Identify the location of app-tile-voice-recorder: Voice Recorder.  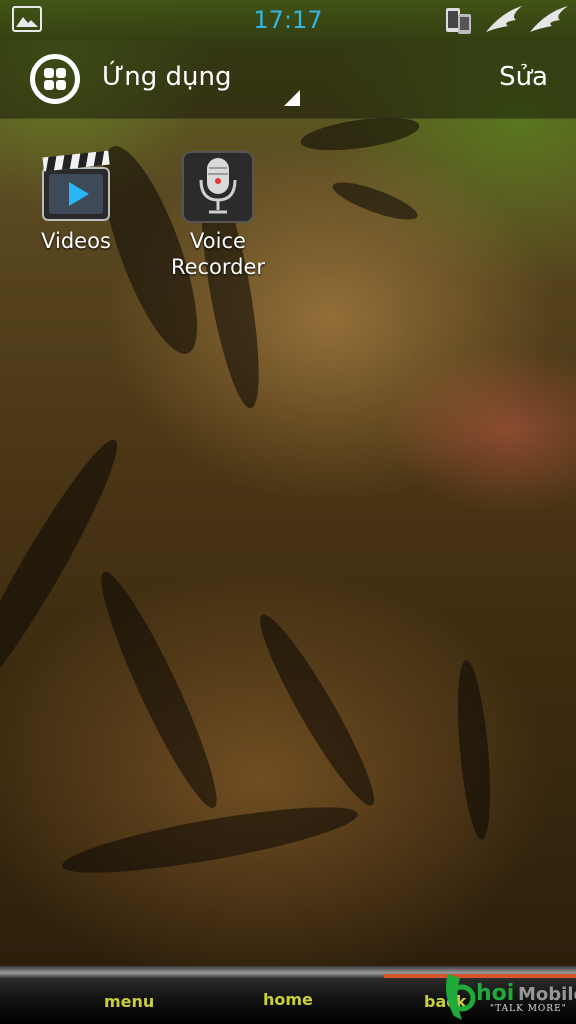
(218, 215).